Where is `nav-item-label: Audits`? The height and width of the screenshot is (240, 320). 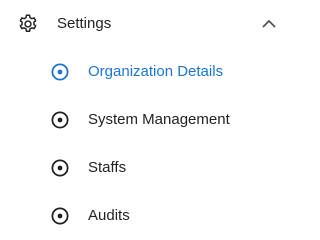
nav-item-label: Audits is located at coordinates (109, 215).